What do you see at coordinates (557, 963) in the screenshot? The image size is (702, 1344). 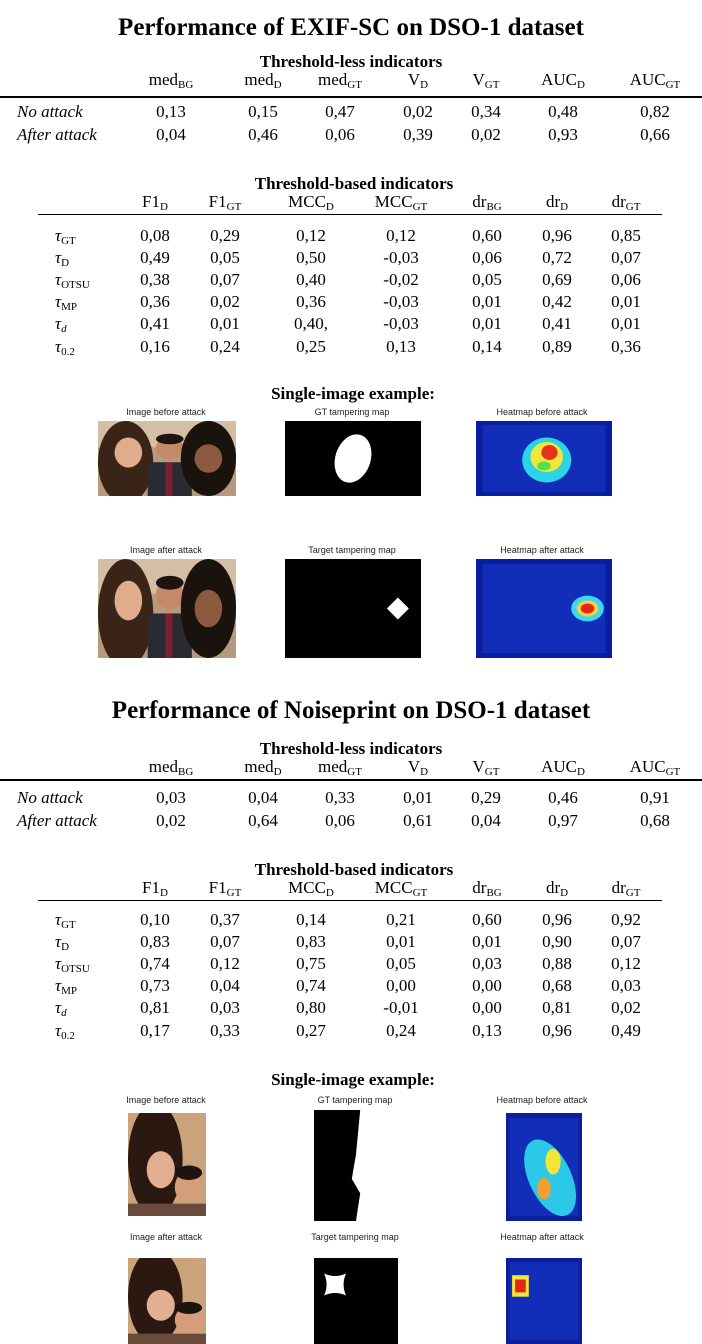 I see `table-cell: 0,88` at bounding box center [557, 963].